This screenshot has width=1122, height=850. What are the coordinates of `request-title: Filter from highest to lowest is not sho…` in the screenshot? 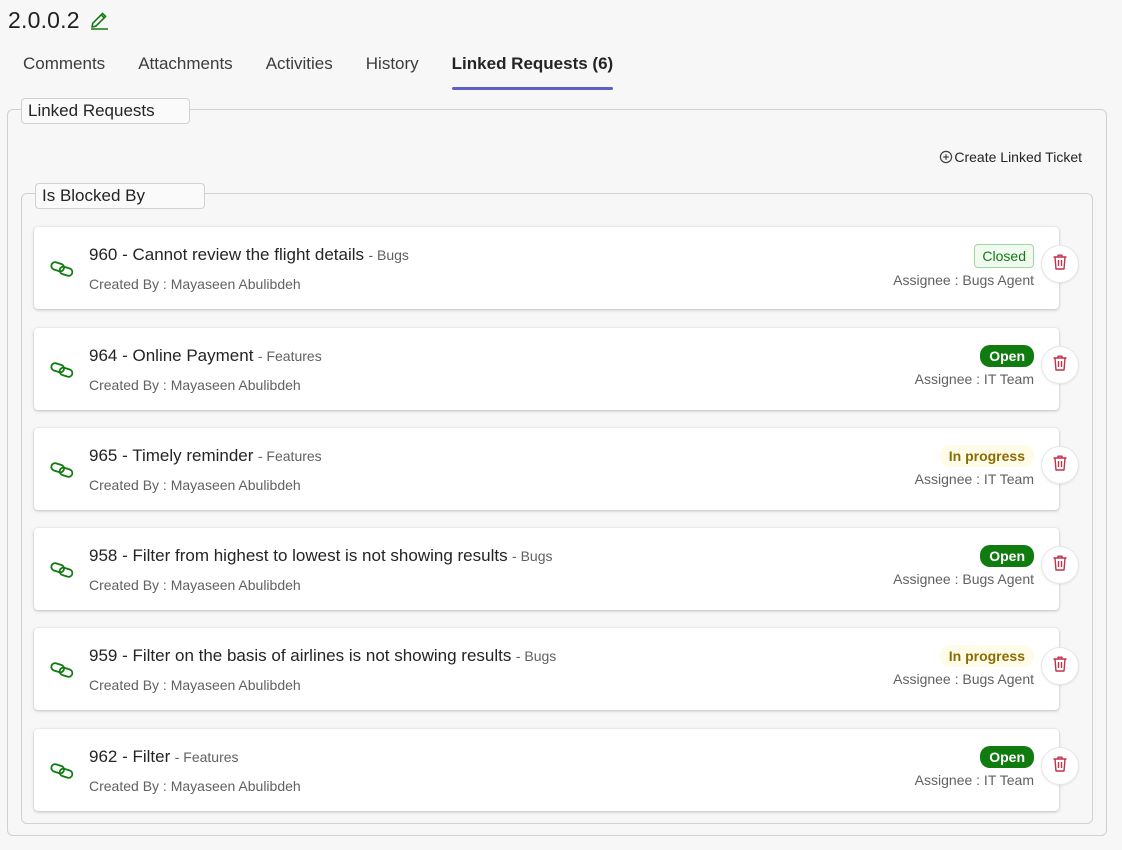 It's located at (319, 555).